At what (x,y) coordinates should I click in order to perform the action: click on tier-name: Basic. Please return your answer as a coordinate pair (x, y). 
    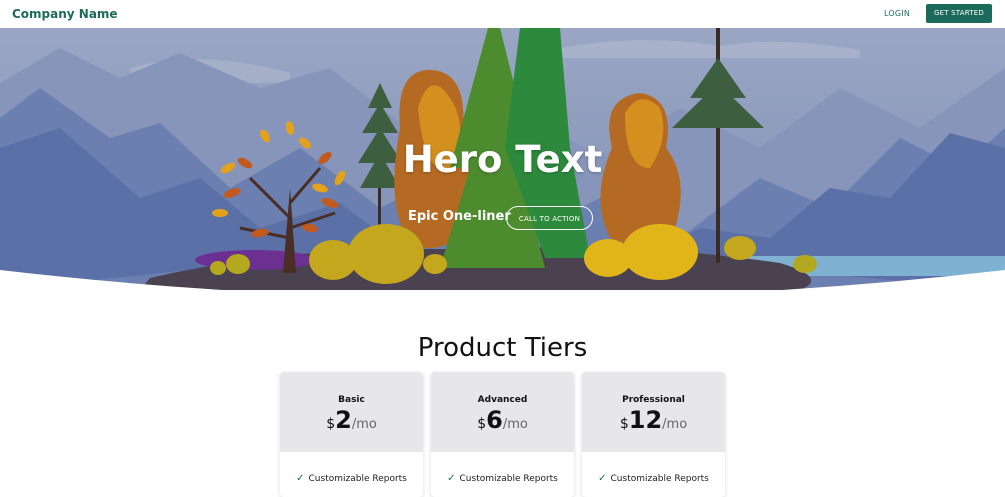
    Looking at the image, I should click on (351, 400).